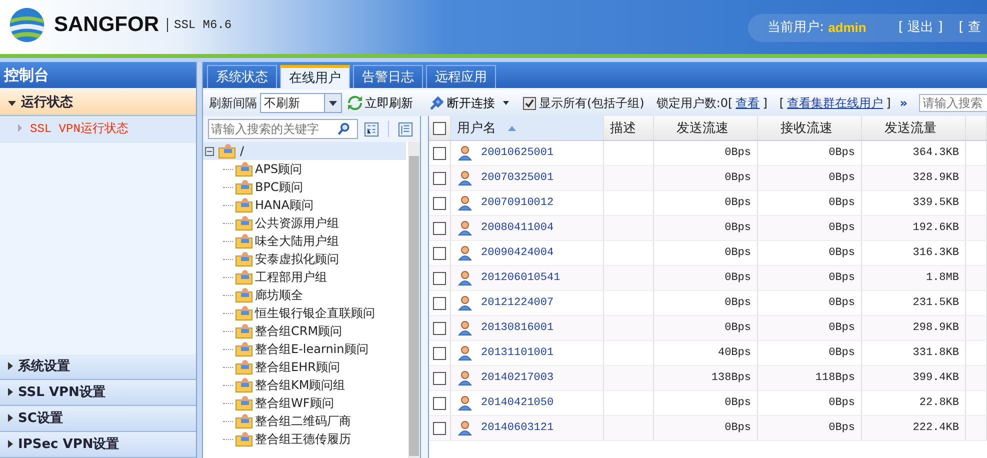  What do you see at coordinates (517, 428) in the screenshot?
I see `username-link: 20140603121` at bounding box center [517, 428].